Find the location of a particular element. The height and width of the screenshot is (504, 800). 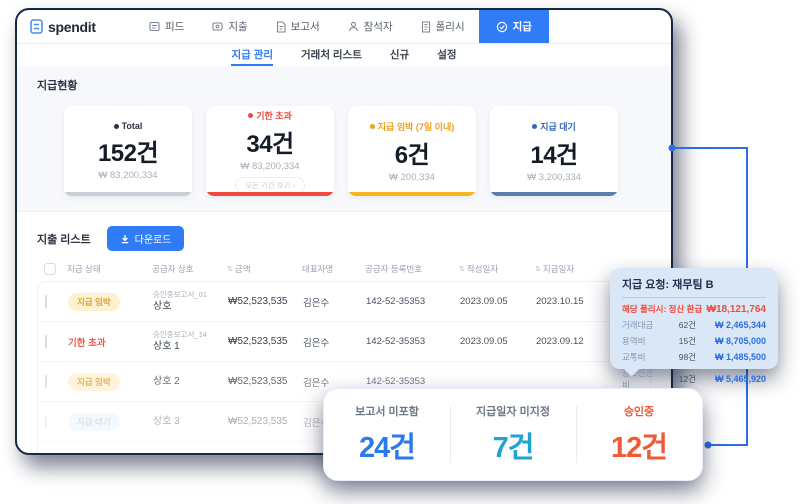

summary-report-excluded: 보고서 미포함 24건 is located at coordinates (387, 434).